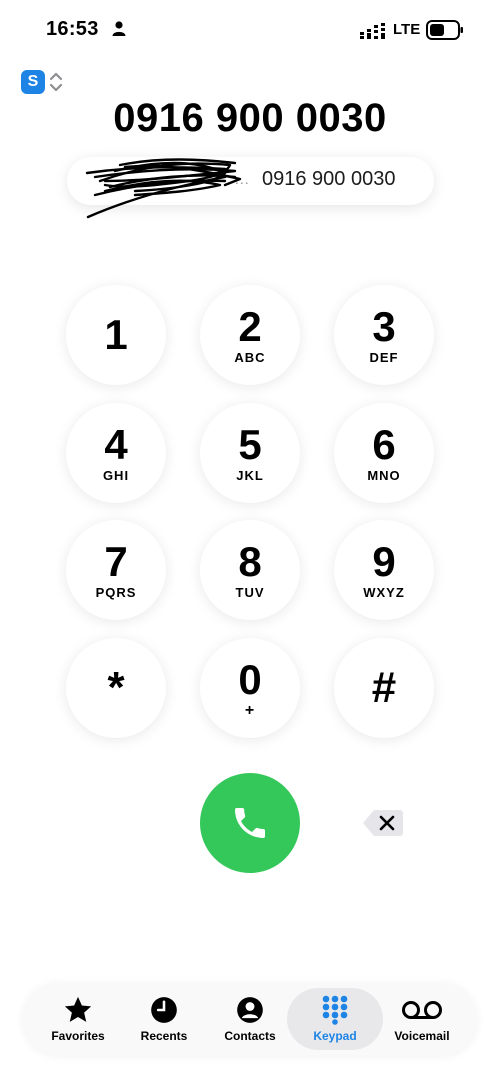  I want to click on phone-icon, so click(250, 823).